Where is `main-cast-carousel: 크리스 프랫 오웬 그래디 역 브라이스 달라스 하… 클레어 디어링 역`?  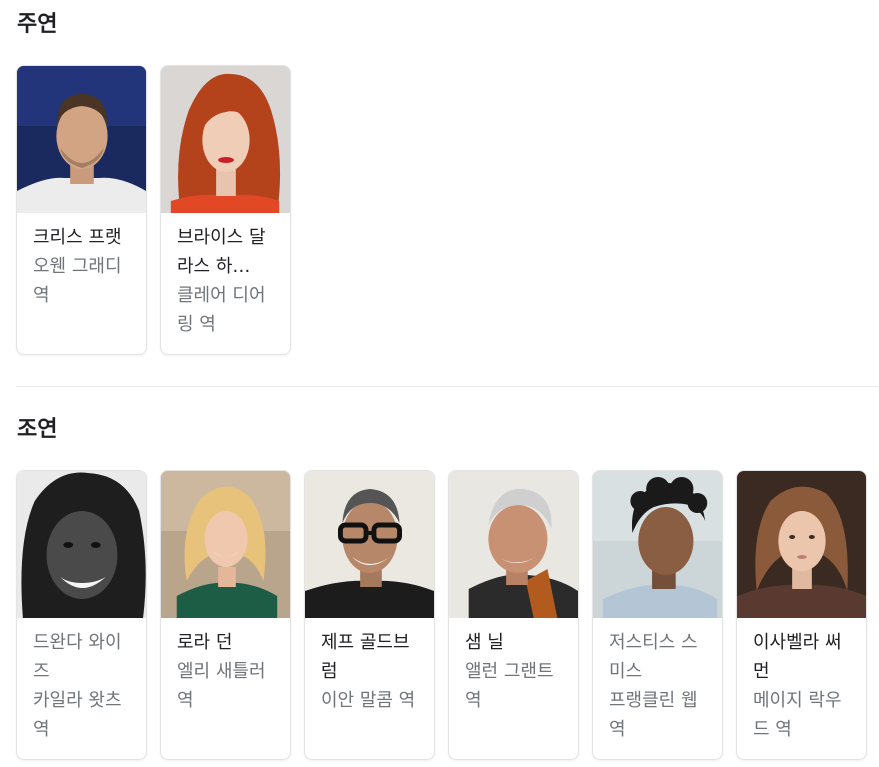
main-cast-carousel: 크리스 프랫 오웬 그래디 역 브라이스 달라스 하… 클레어 디어링 역 is located at coordinates (153, 210).